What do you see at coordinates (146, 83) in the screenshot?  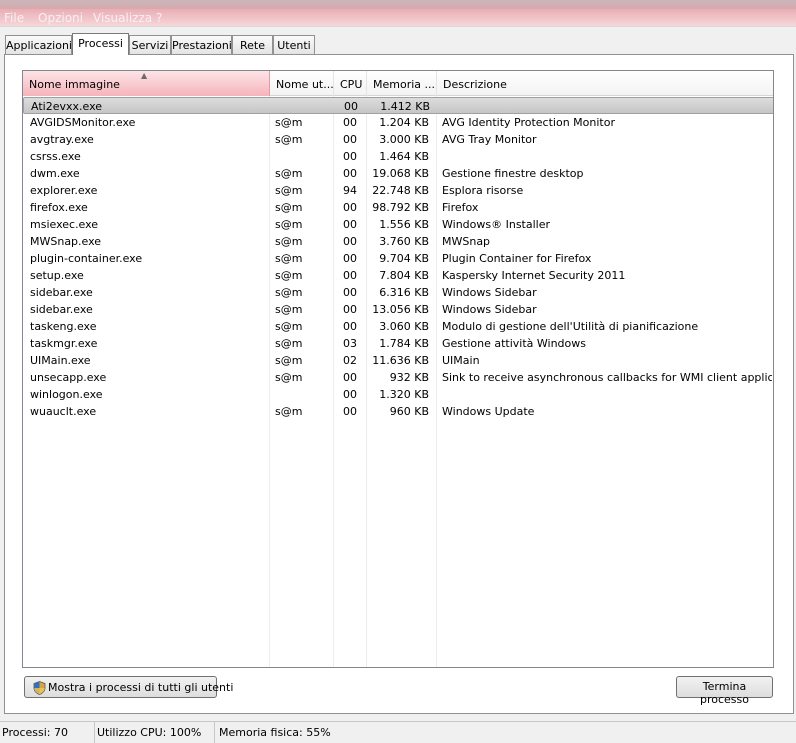 I see `column-header-image-name: ▲ Nome immagine` at bounding box center [146, 83].